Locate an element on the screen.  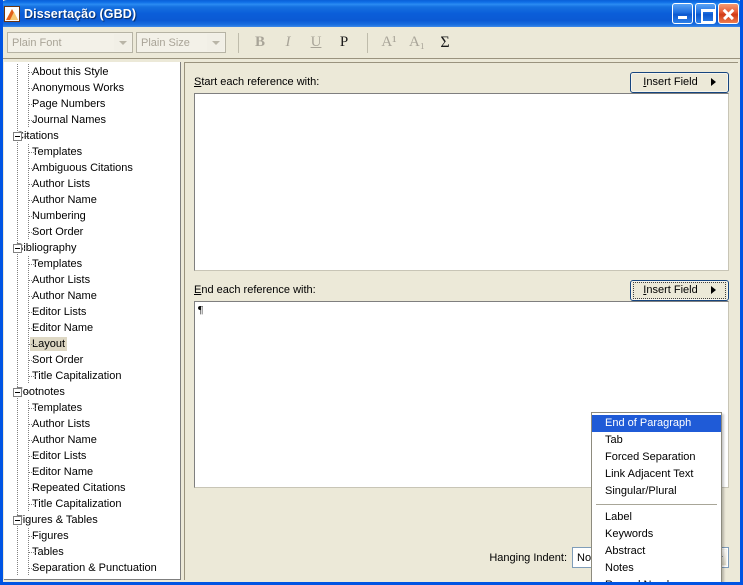
insert-field-button-end: Insert Field is located at coordinates (679, 290).